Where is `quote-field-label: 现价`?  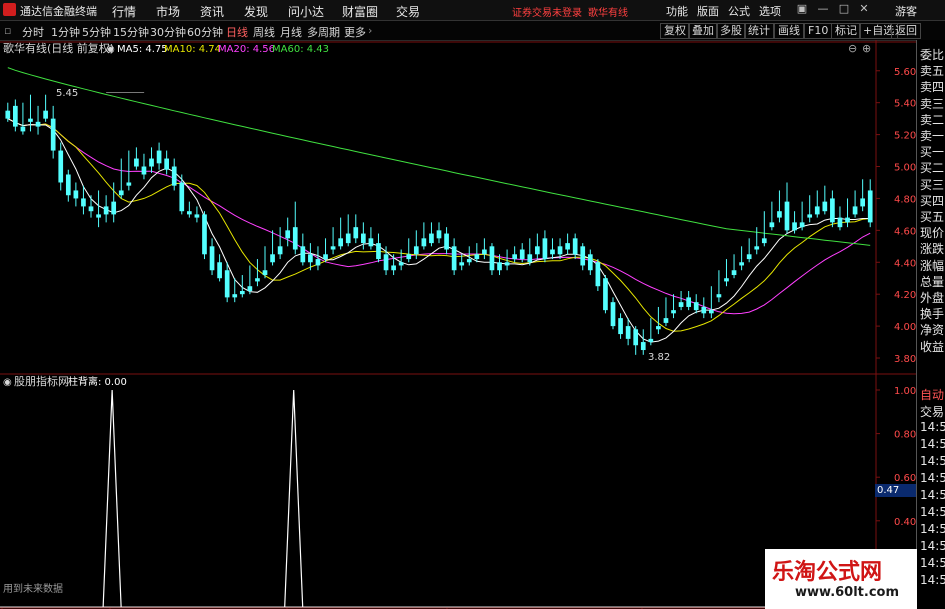
quote-field-label: 现价 is located at coordinates (932, 233).